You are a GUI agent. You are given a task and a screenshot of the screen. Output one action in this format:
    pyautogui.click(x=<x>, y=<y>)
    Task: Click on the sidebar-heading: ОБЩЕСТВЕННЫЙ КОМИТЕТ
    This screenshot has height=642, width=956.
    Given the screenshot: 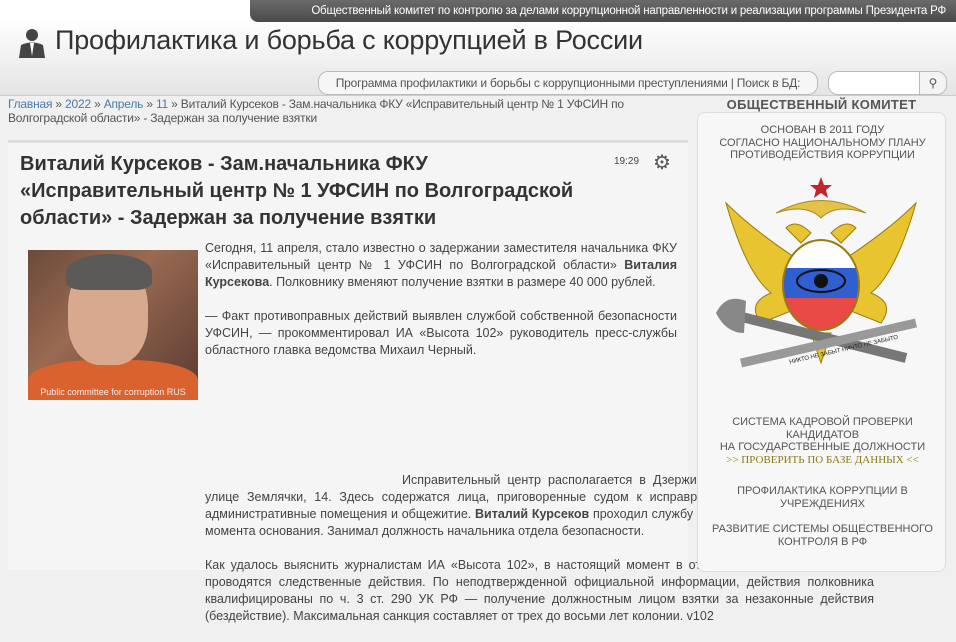 What is the action you would take?
    pyautogui.click(x=821, y=104)
    